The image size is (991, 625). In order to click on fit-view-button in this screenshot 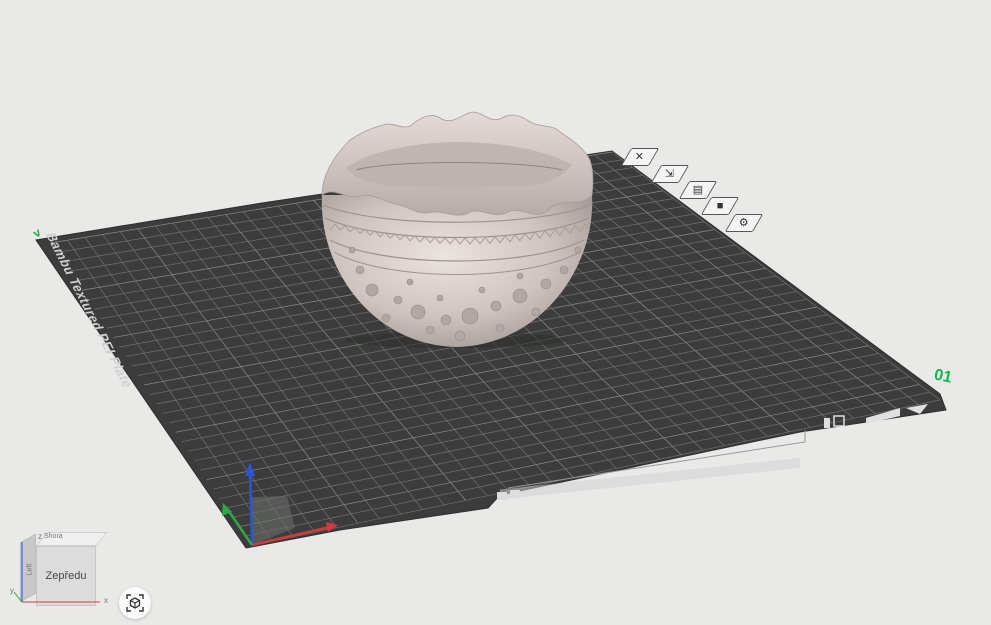, I will do `click(135, 603)`.